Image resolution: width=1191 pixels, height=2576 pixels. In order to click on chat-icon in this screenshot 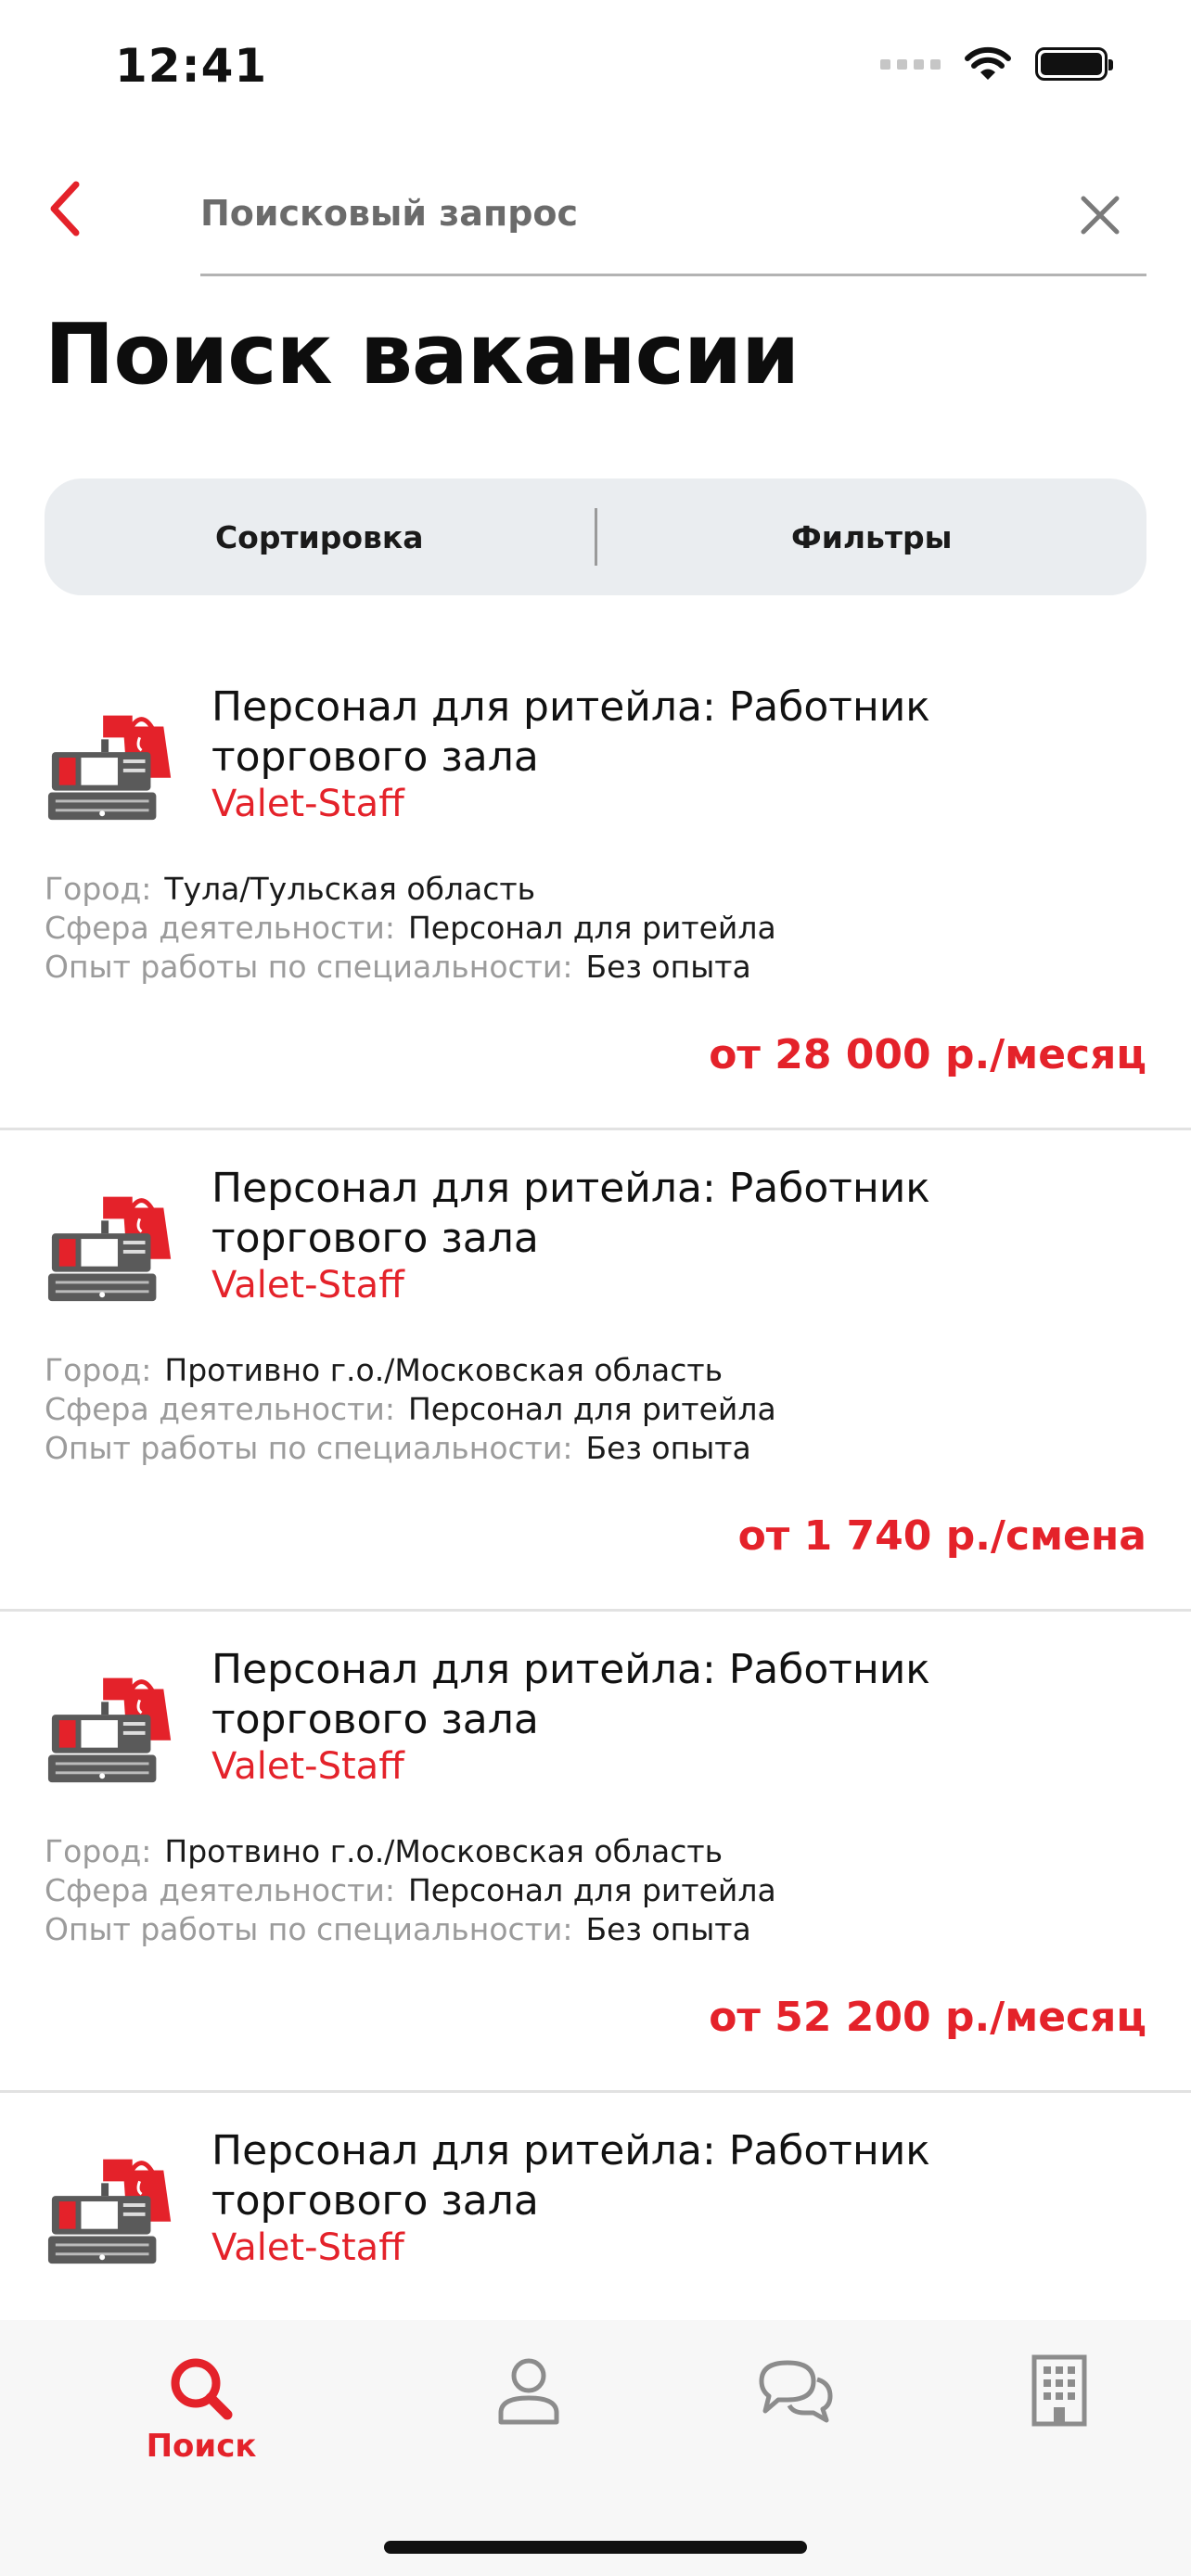, I will do `click(796, 2392)`.